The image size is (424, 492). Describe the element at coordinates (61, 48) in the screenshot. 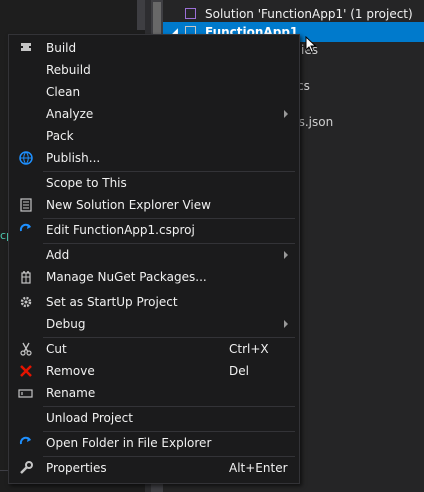

I see `menu-label: Build` at that location.